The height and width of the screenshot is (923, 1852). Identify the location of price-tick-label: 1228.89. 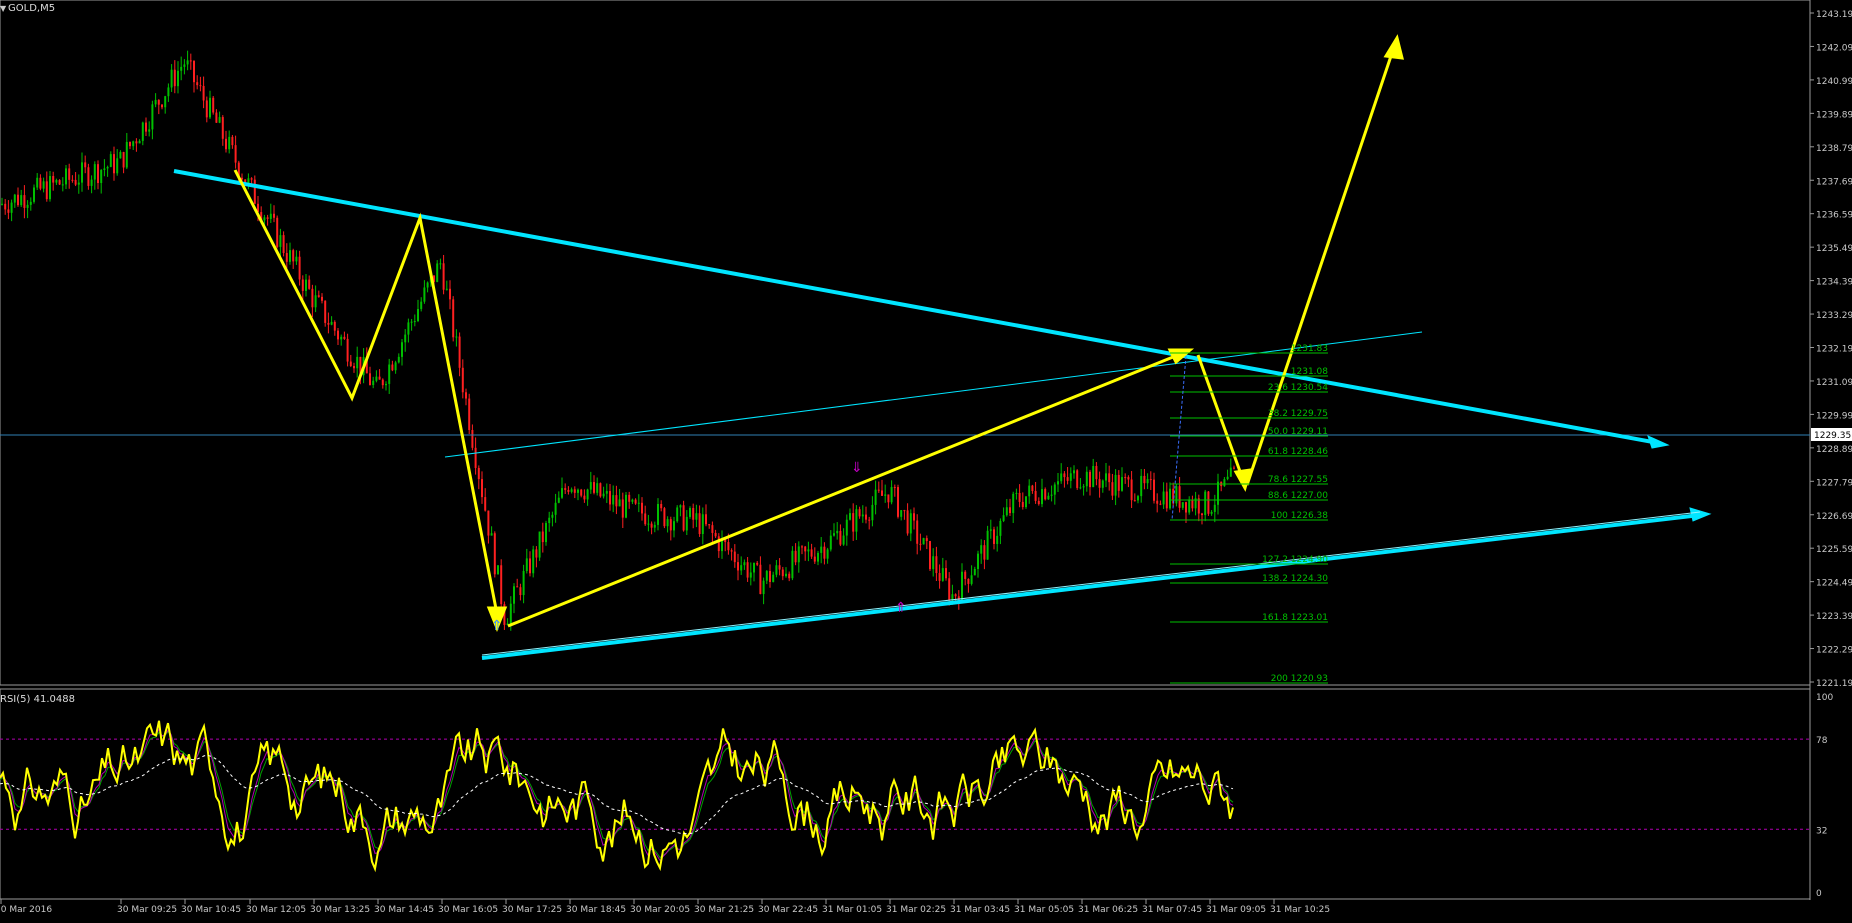
(1834, 450).